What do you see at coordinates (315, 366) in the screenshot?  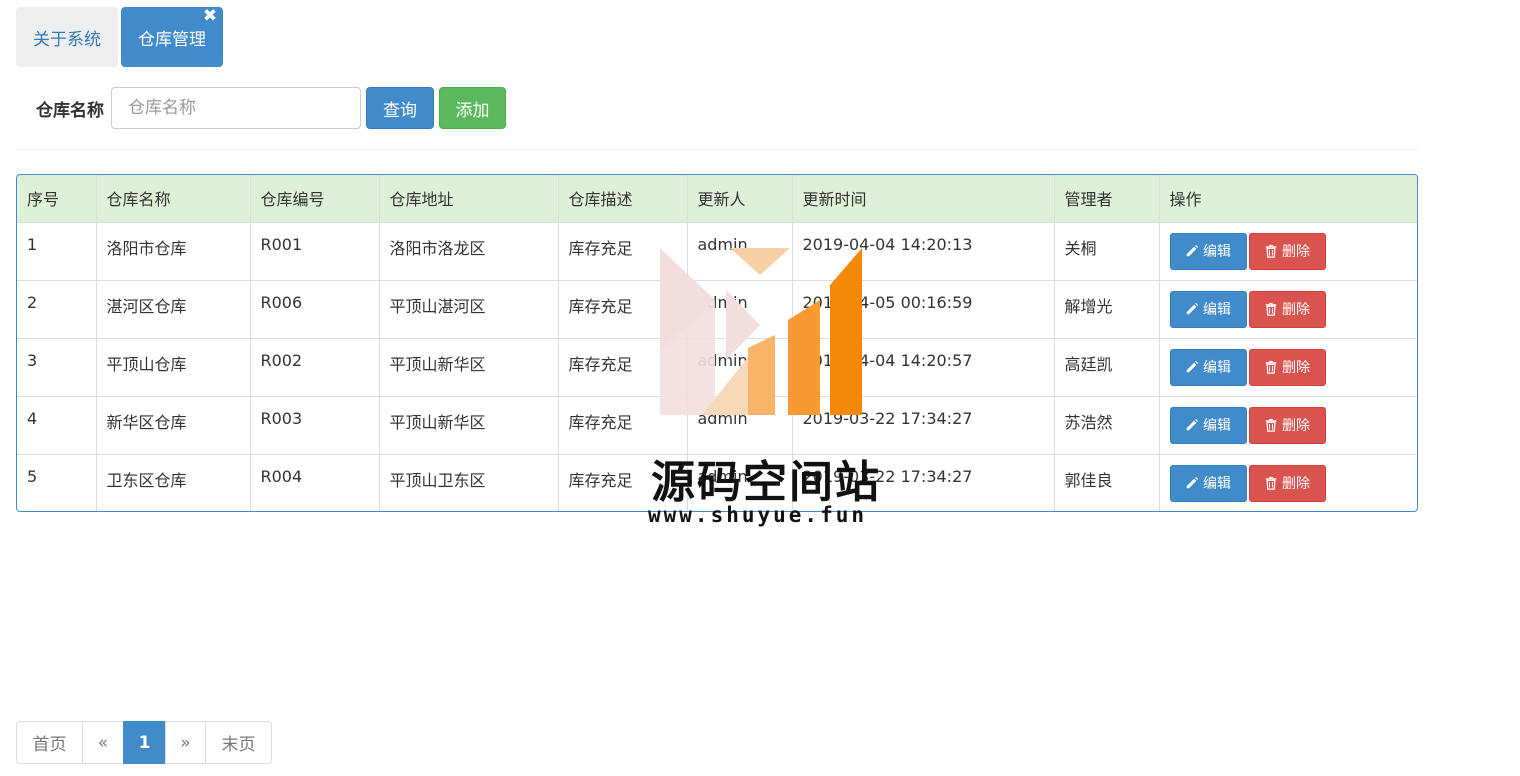 I see `warehouse-code-cell: R002` at bounding box center [315, 366].